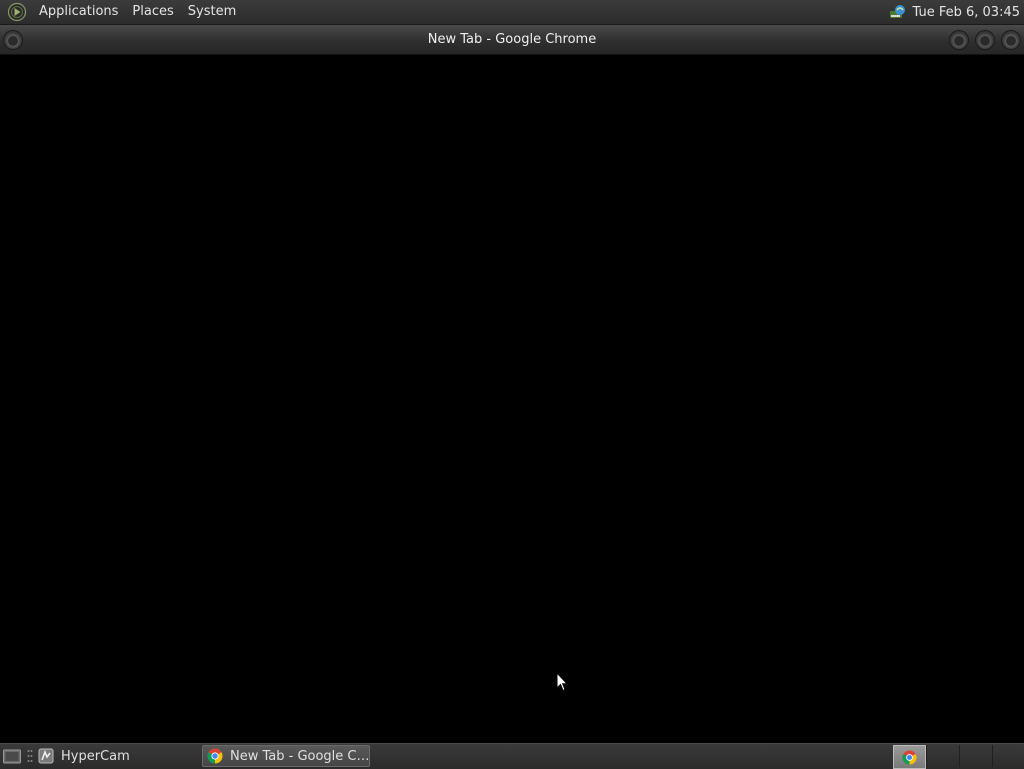 The height and width of the screenshot is (769, 1024). Describe the element at coordinates (78, 12) in the screenshot. I see `menu-applications: Applications` at that location.